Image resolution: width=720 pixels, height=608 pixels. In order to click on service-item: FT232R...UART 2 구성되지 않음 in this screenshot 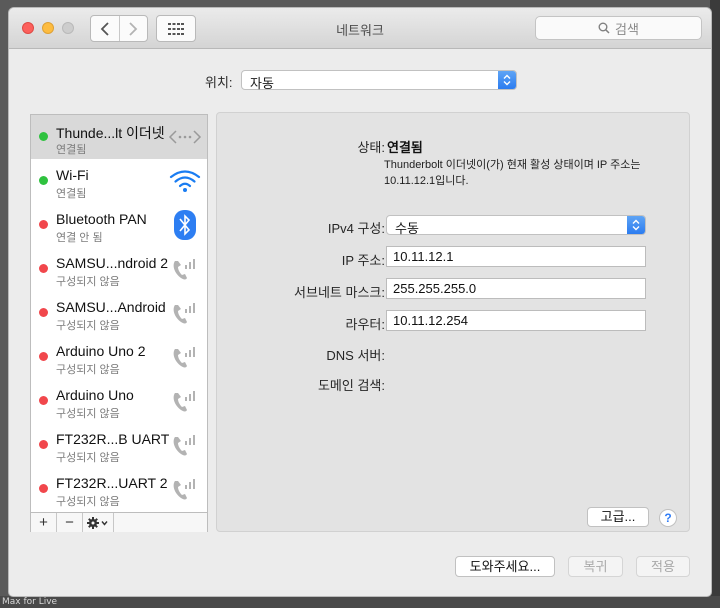, I will do `click(119, 489)`.